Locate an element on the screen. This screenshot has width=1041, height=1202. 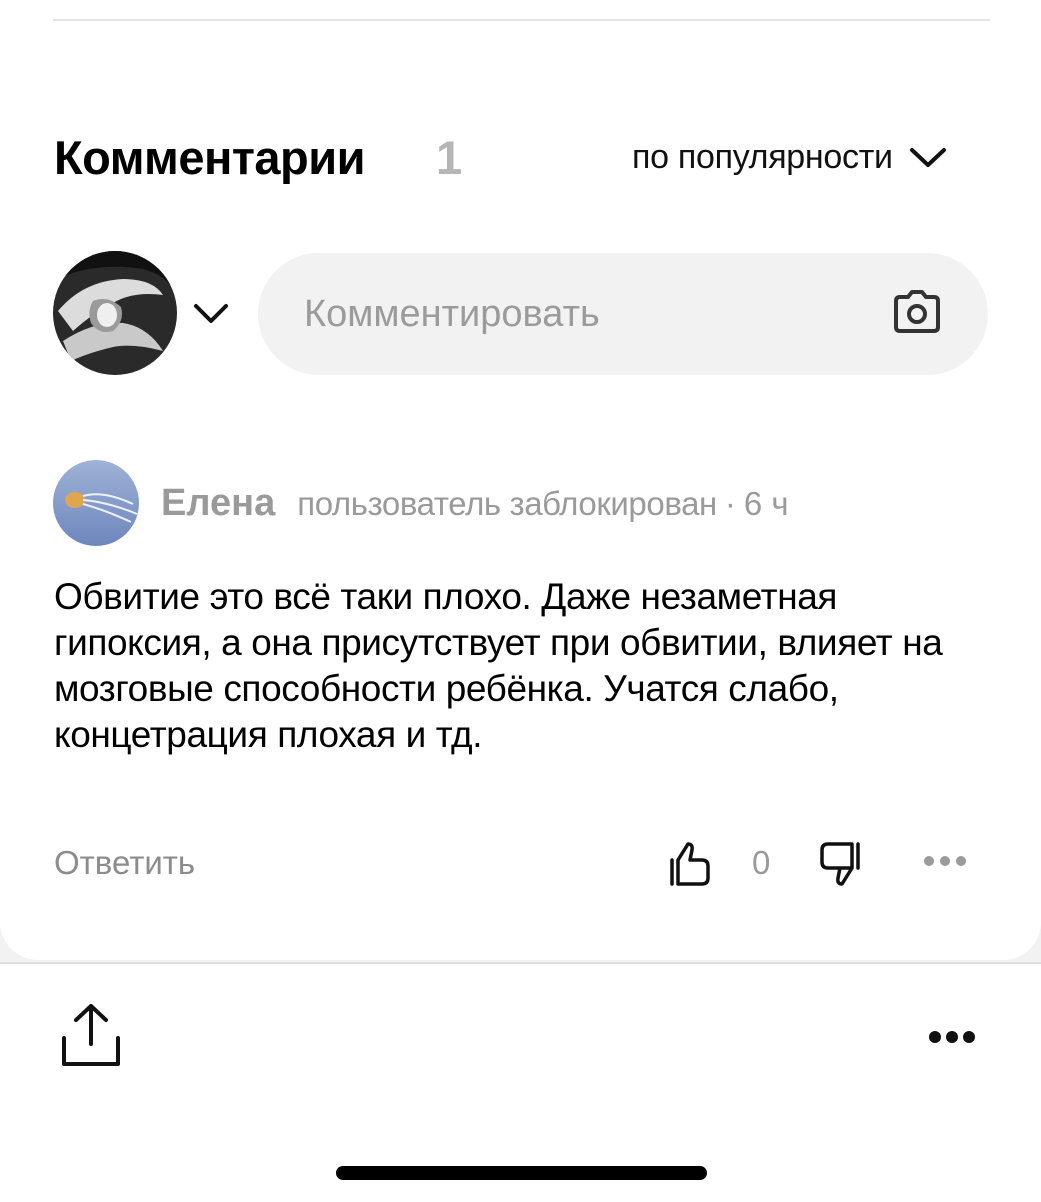
comment-input-field is located at coordinates (623, 314).